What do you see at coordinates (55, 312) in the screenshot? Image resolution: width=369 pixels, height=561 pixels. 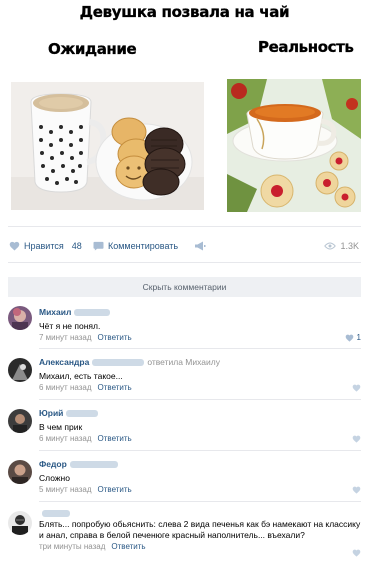 I see `comment-author: Михаил` at bounding box center [55, 312].